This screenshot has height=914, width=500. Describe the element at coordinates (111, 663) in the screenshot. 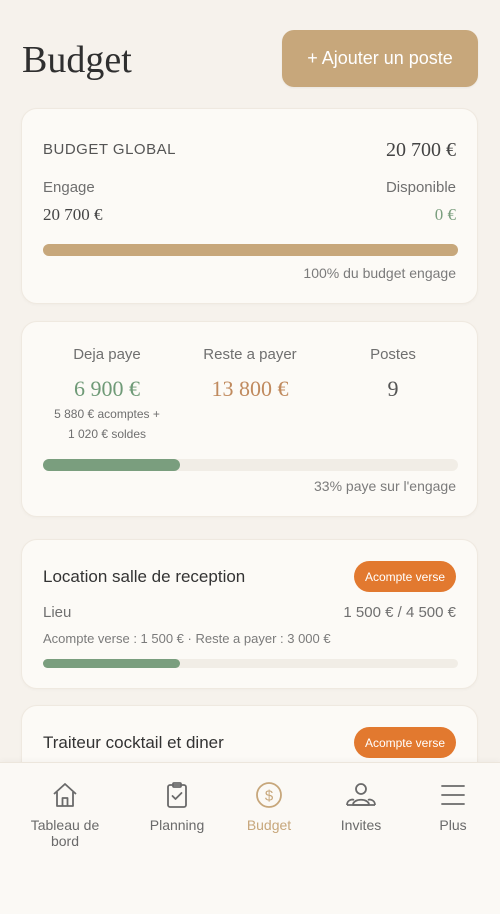

I see `item-progress-fill` at that location.